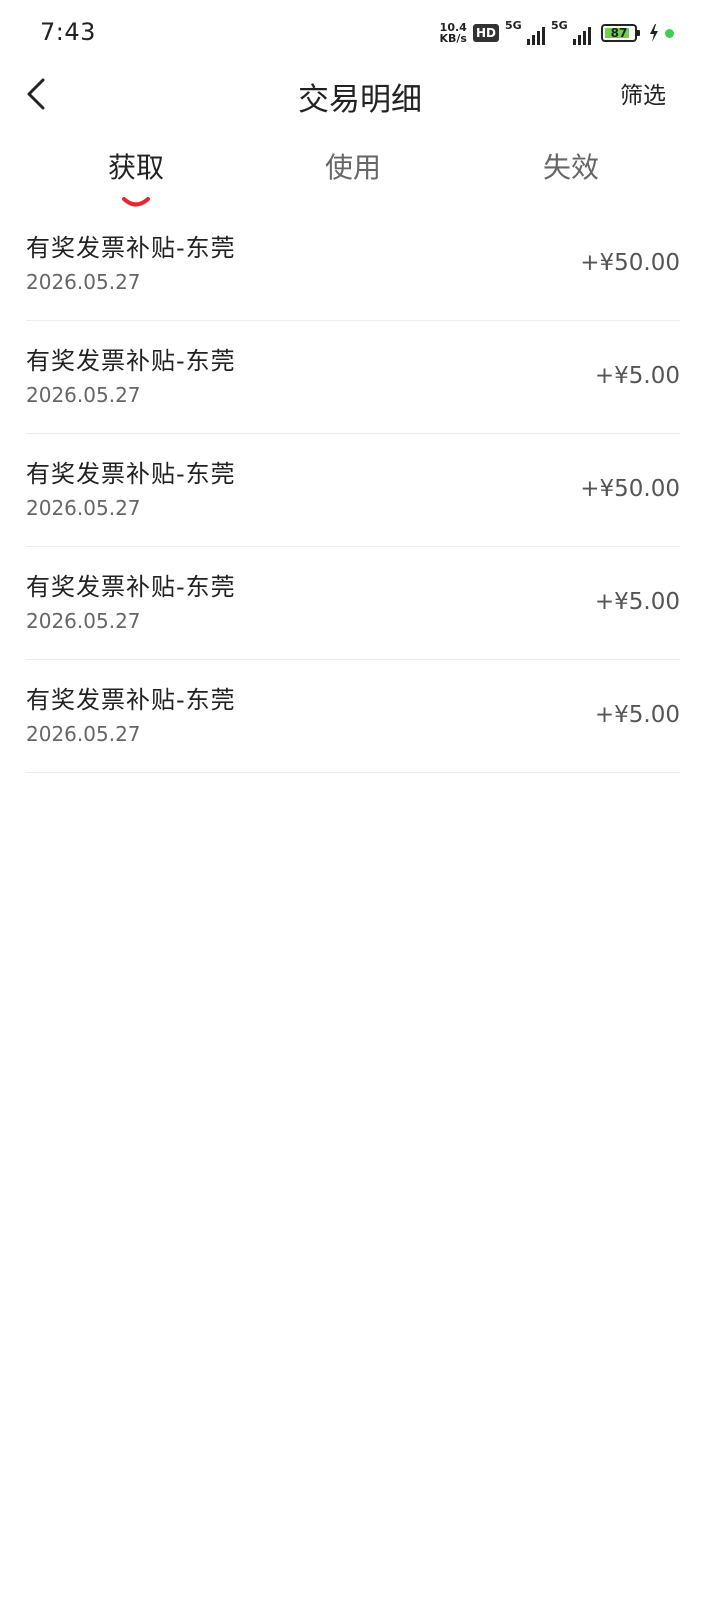 The height and width of the screenshot is (1600, 720). I want to click on nav-bar: 交易明细 筛选, so click(360, 95).